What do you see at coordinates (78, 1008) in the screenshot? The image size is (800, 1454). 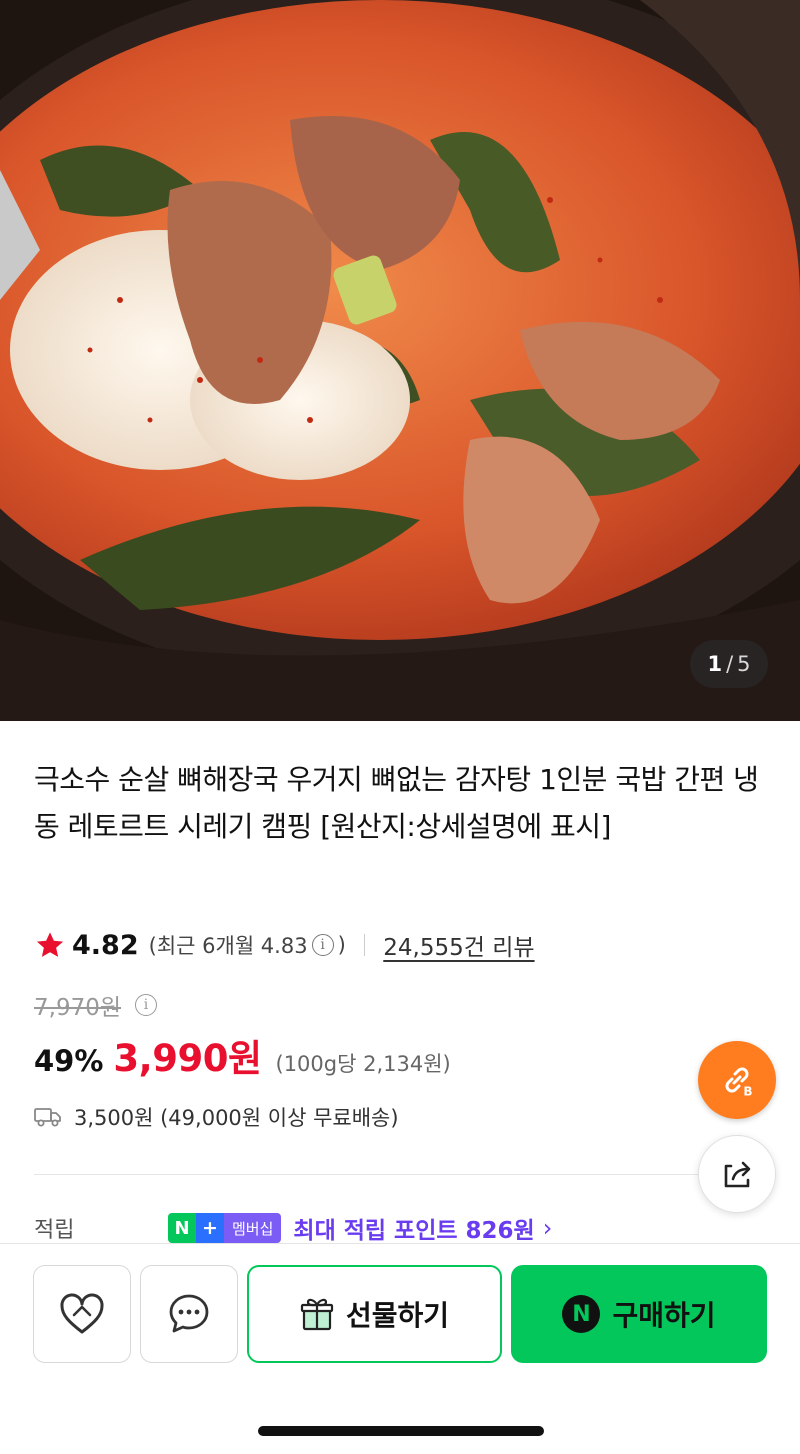 I see `original-price: 7,970원` at bounding box center [78, 1008].